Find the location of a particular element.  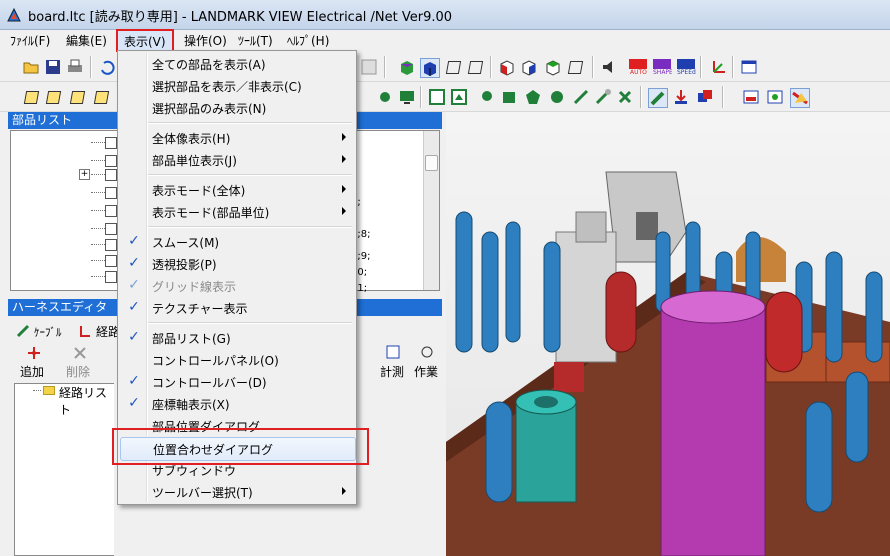

color-blocks-icon is located at coordinates (705, 97).